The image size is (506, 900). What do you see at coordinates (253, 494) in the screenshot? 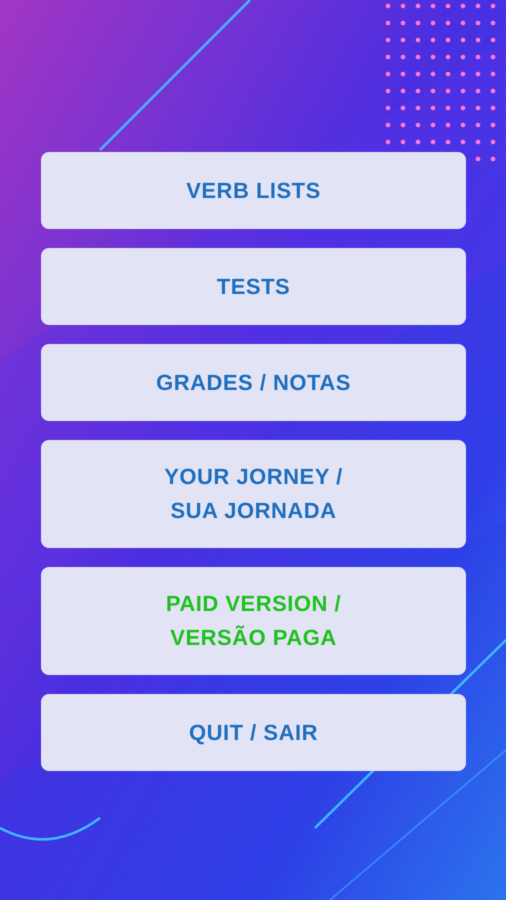
I see `menu-button: YOUR JORNEY / SUA JORNADA` at bounding box center [253, 494].